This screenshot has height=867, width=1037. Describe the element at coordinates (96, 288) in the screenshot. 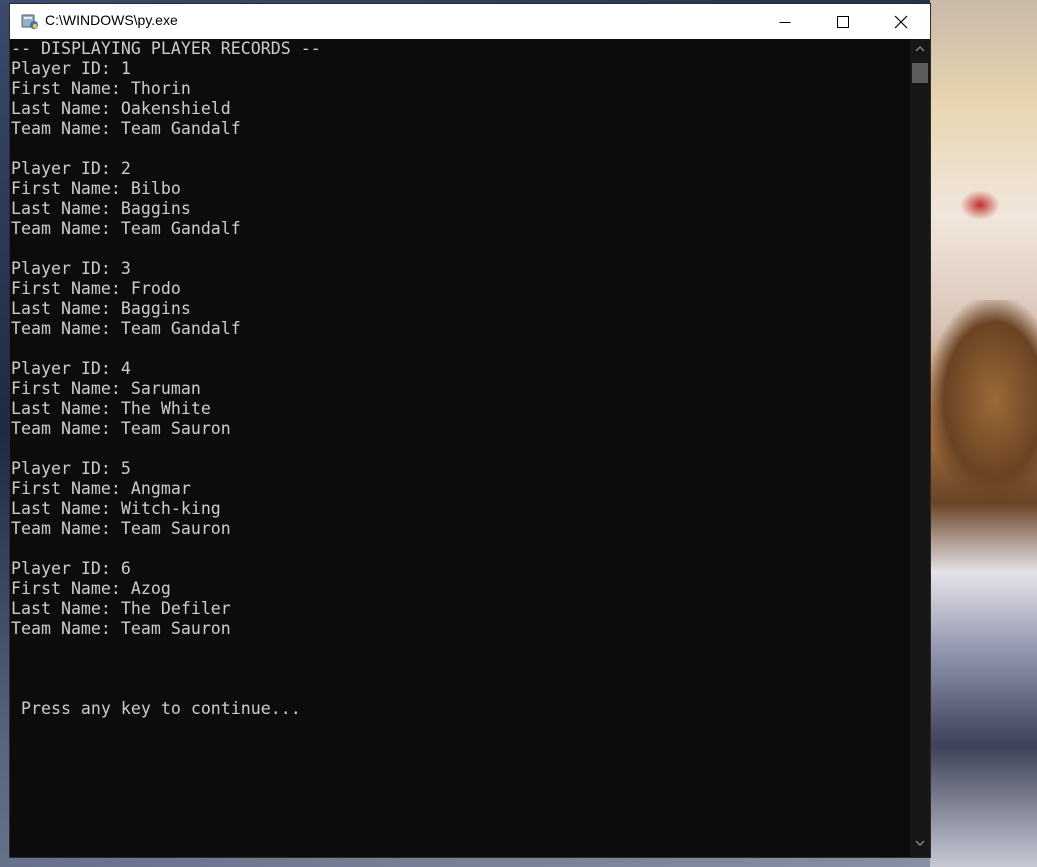

I see `console-line: First Name: Frodo` at that location.